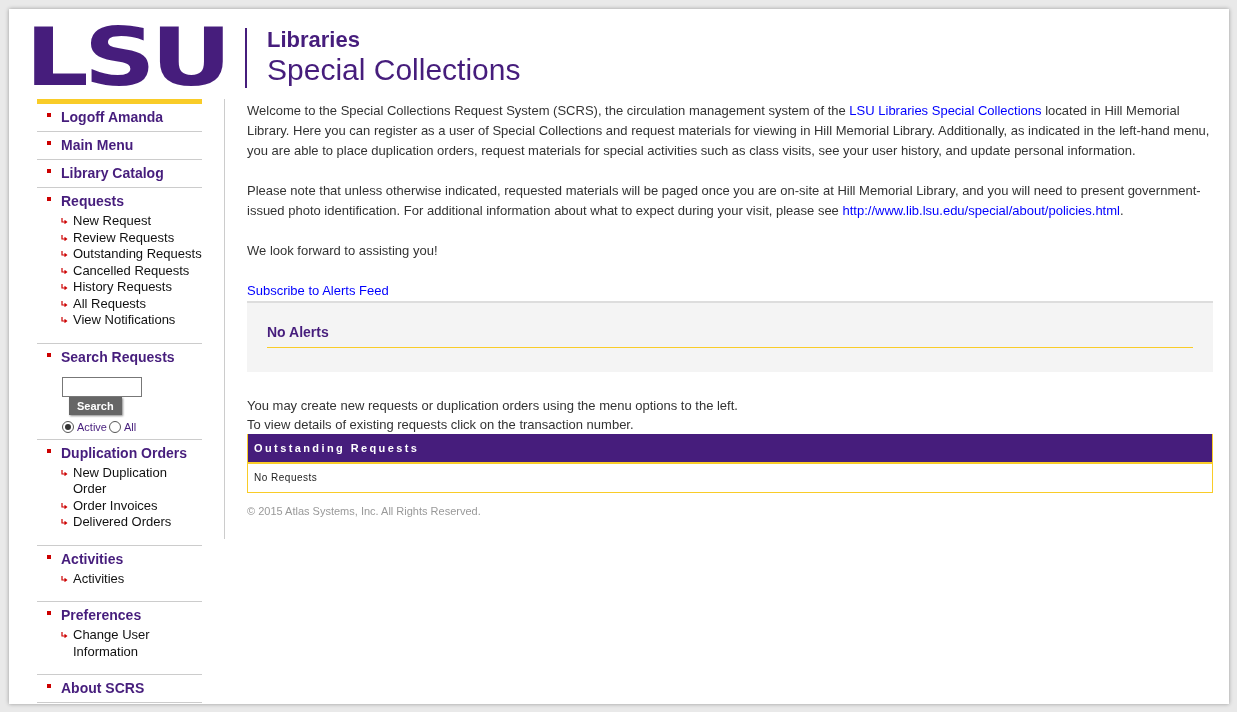  What do you see at coordinates (981, 210) in the screenshot?
I see `link: http://www.lib.lsu.edu/special/about/policies.html` at bounding box center [981, 210].